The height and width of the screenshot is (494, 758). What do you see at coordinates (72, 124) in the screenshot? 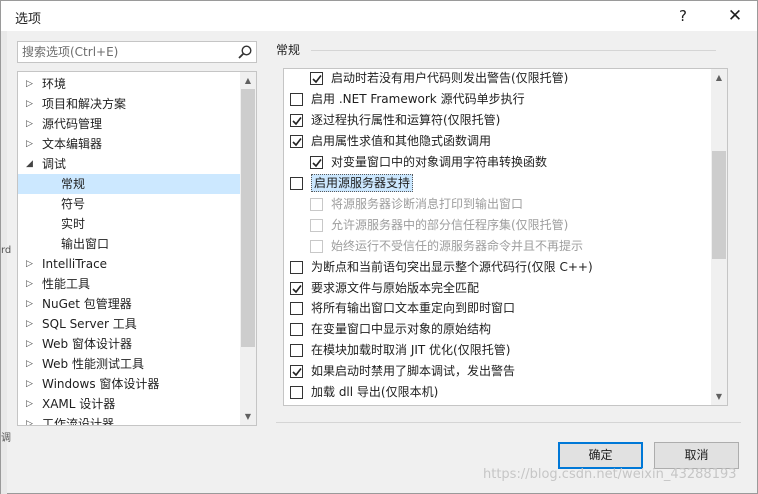
I see `tree-item-label: 源代码管理` at bounding box center [72, 124].